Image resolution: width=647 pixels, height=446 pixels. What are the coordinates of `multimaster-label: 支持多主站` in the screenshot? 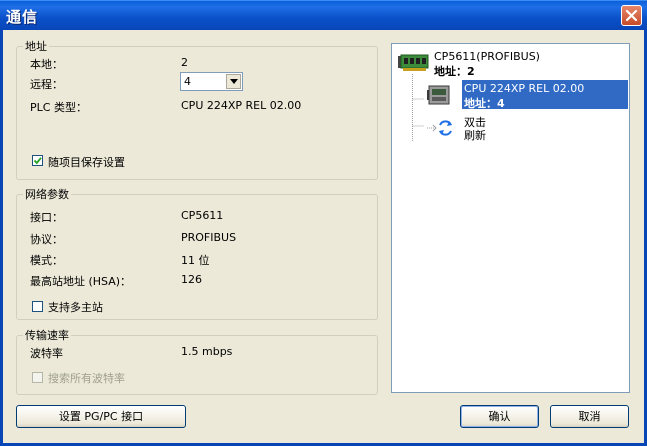 It's located at (75, 307).